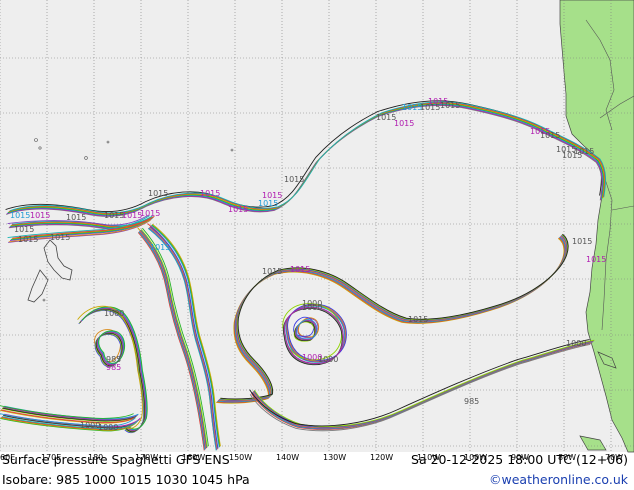  Describe the element at coordinates (519, 459) in the screenshot. I see `valid-datetime: Sa 20-12-2025 18:00 UTC (12+06)` at that location.